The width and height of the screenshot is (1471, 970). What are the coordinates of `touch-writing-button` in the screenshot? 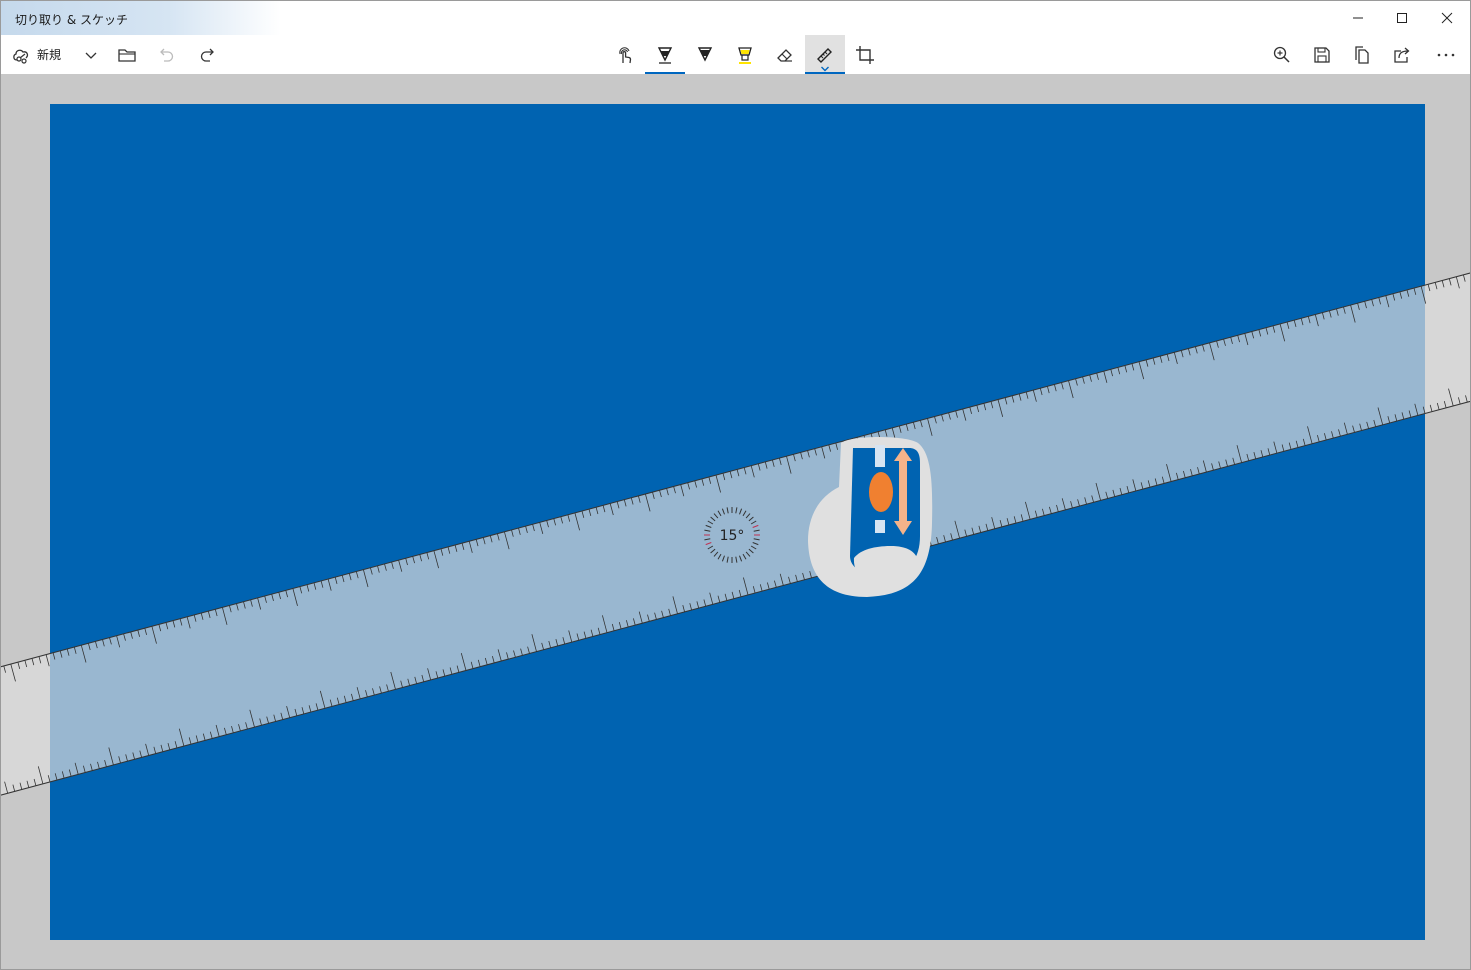 It's located at (625, 54).